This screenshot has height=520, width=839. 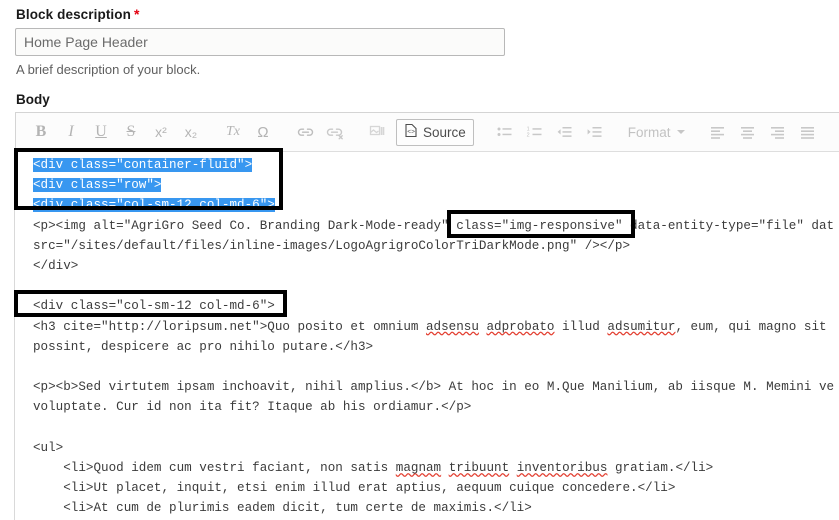 What do you see at coordinates (718, 132) in the screenshot?
I see `align-left-icon` at bounding box center [718, 132].